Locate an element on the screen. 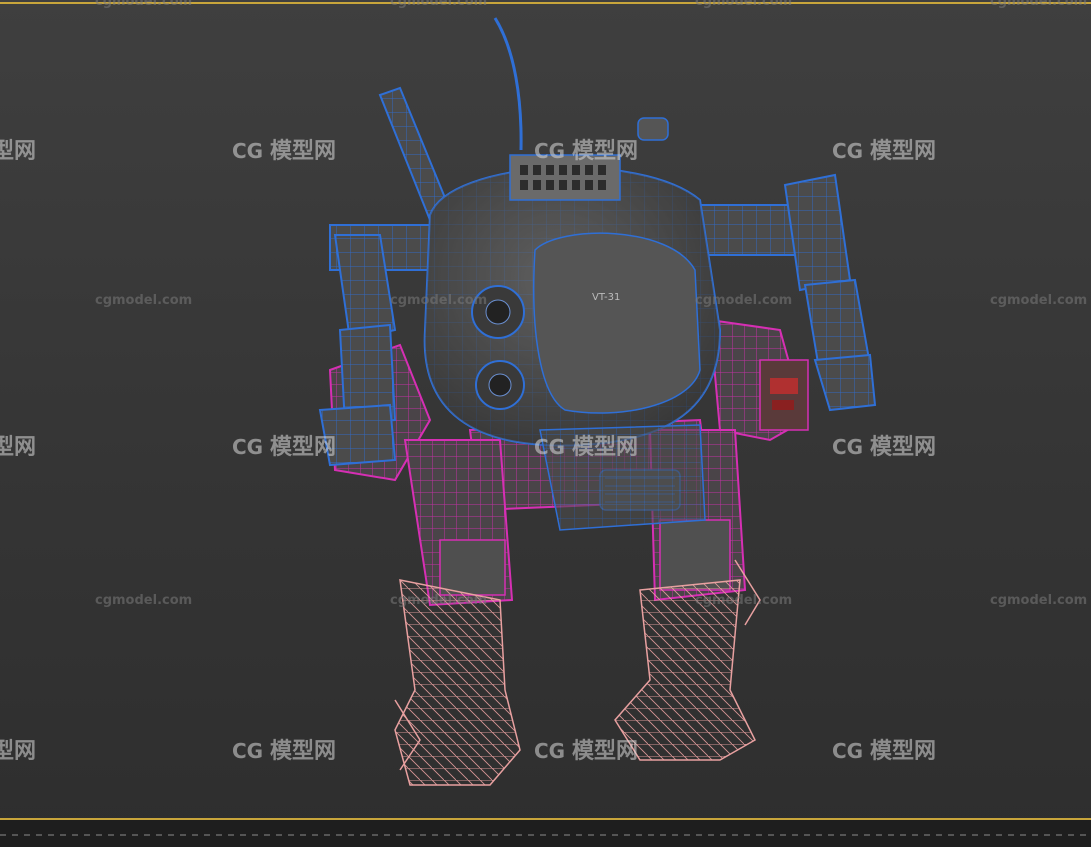 Image resolution: width=1091 pixels, height=847 pixels. side-pod is located at coordinates (784, 395).